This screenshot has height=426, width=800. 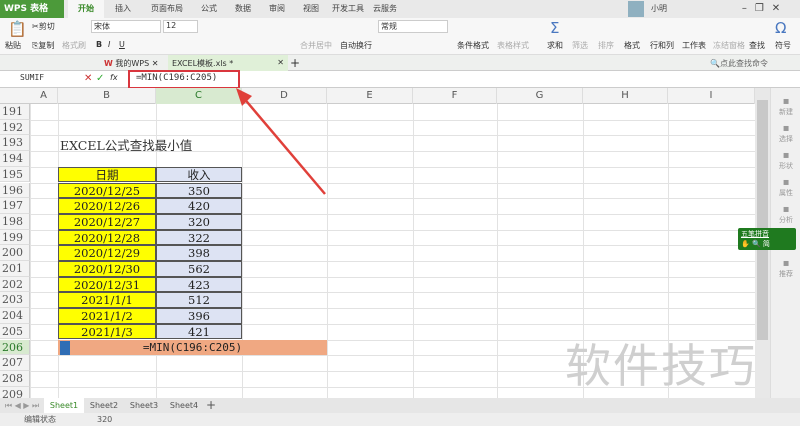 I want to click on date-cell: 2020/12/30, so click(x=107, y=269).